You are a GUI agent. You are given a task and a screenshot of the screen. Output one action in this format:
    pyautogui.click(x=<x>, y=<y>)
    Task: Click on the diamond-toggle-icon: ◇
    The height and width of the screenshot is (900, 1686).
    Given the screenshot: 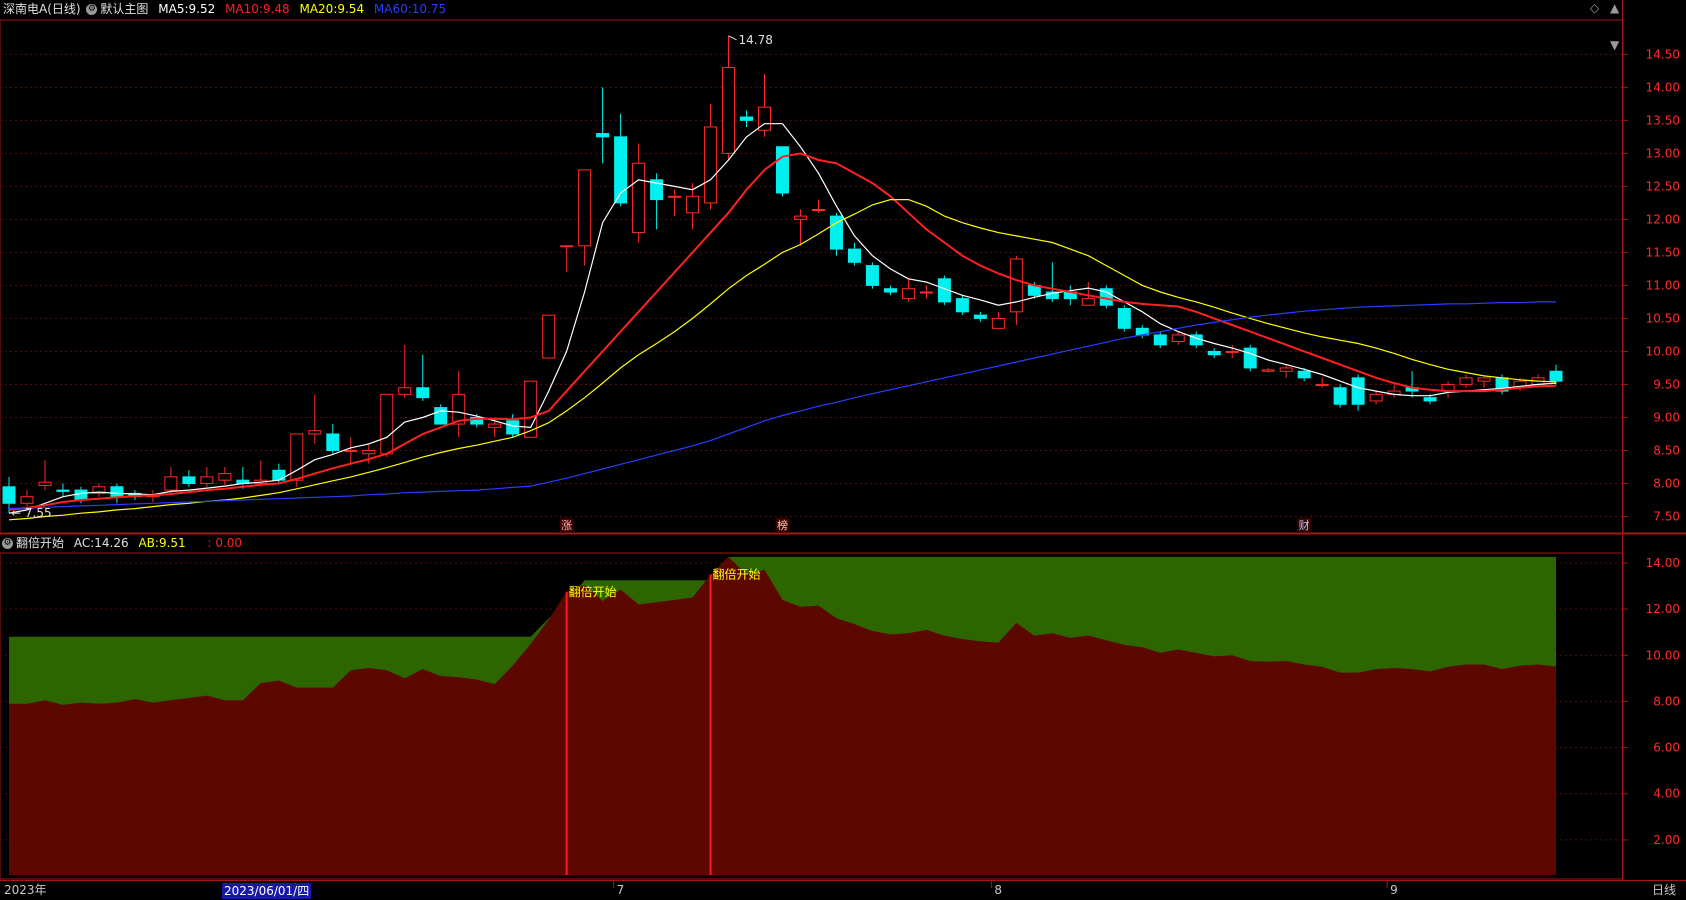 What is the action you would take?
    pyautogui.click(x=1594, y=8)
    